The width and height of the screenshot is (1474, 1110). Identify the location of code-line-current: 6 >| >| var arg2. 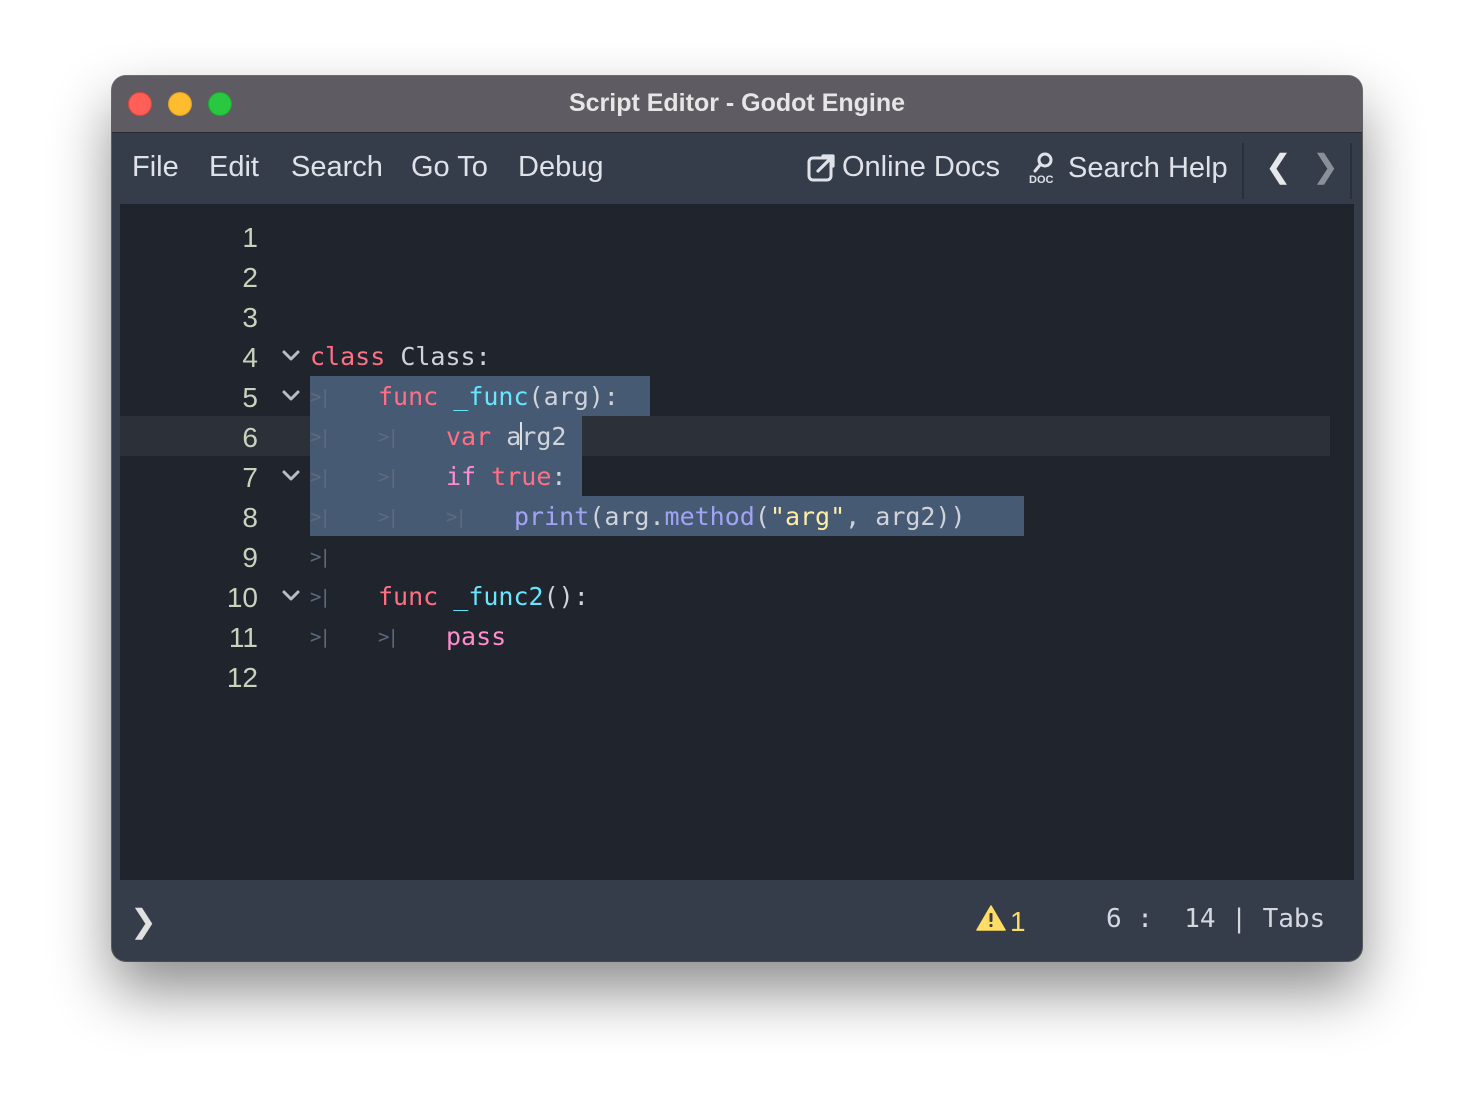
(737, 436).